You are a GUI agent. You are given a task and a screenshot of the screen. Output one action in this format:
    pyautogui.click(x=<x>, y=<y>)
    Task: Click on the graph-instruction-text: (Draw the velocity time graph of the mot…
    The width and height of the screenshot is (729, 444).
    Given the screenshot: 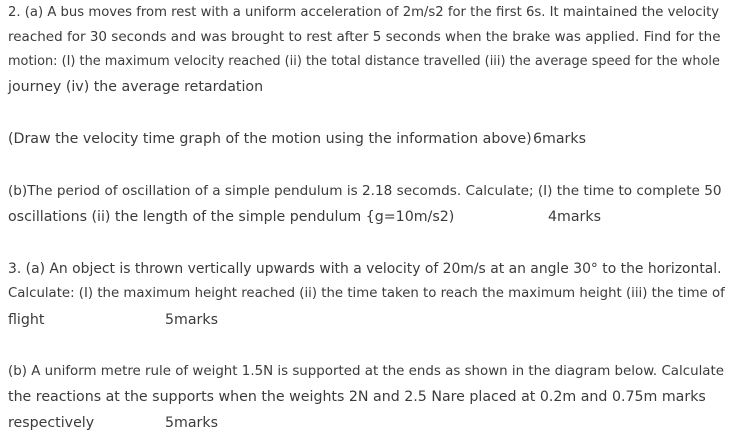 What is the action you would take?
    pyautogui.click(x=270, y=139)
    